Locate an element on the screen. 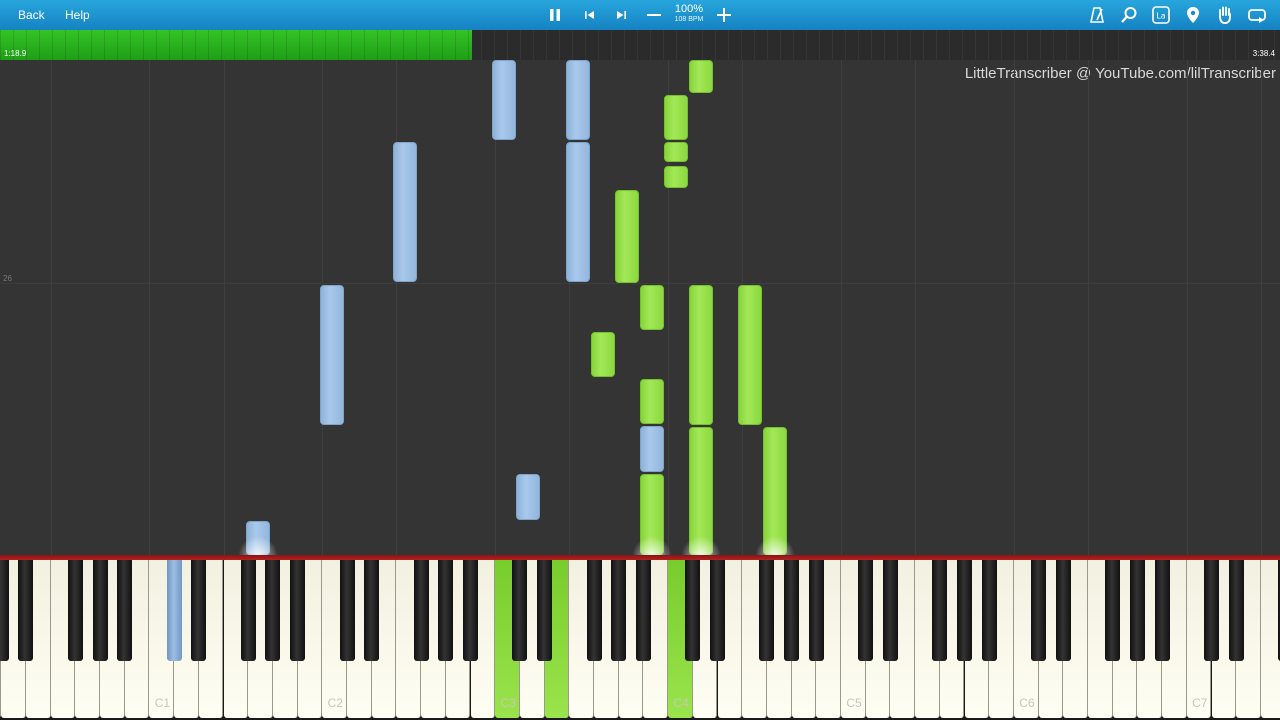 This screenshot has width=1280, height=720. octave-label: C2 is located at coordinates (335, 703).